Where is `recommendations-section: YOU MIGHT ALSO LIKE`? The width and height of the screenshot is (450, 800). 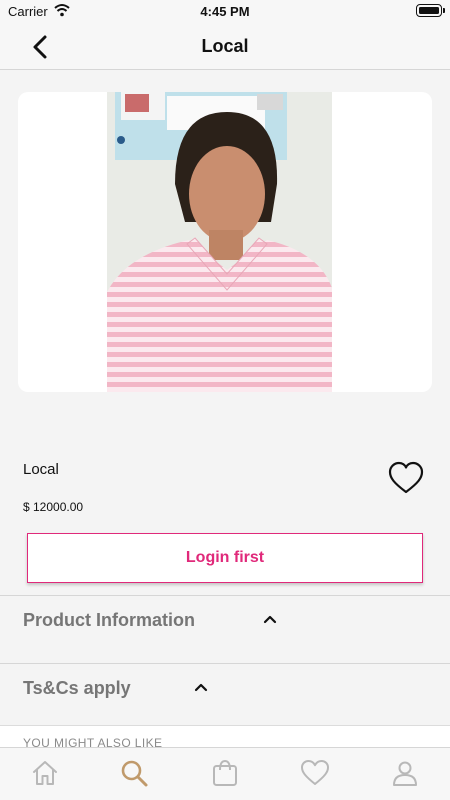 recommendations-section: YOU MIGHT ALSO LIKE is located at coordinates (225, 737).